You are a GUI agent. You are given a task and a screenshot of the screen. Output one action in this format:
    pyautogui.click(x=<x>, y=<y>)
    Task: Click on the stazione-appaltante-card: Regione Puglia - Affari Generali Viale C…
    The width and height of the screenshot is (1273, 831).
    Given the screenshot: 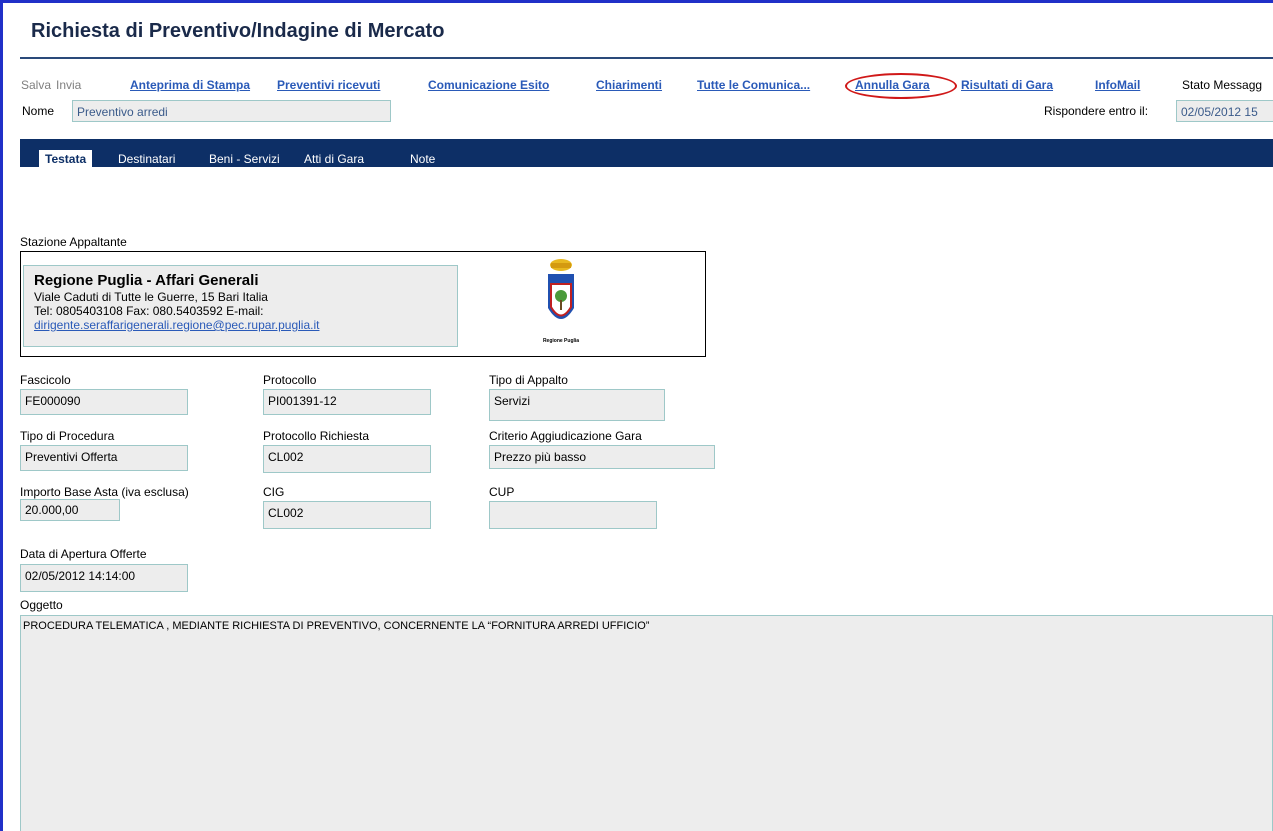 What is the action you would take?
    pyautogui.click(x=240, y=306)
    